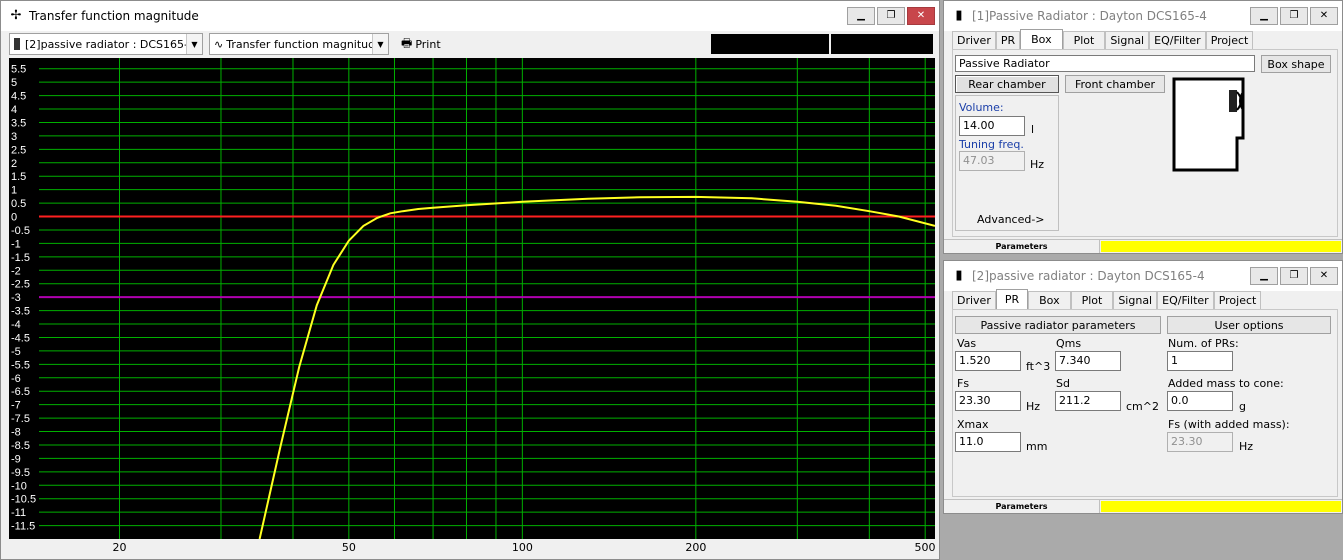 The image size is (1343, 560). Describe the element at coordinates (18, 513) in the screenshot. I see `y-tick-label: -11` at that location.